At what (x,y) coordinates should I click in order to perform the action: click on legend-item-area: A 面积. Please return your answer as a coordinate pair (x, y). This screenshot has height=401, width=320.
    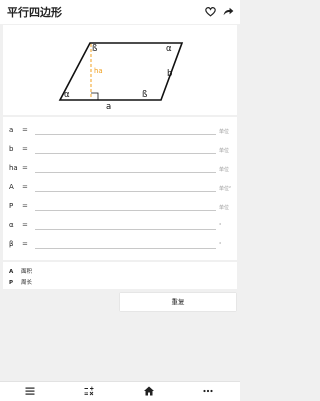
    Looking at the image, I should click on (20, 271).